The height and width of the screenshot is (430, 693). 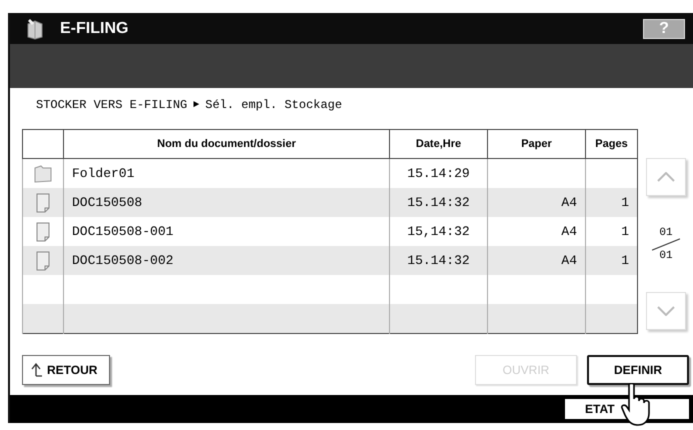 What do you see at coordinates (112, 106) in the screenshot?
I see `breadcrumb-path: STOCKER VERS E-FILING` at bounding box center [112, 106].